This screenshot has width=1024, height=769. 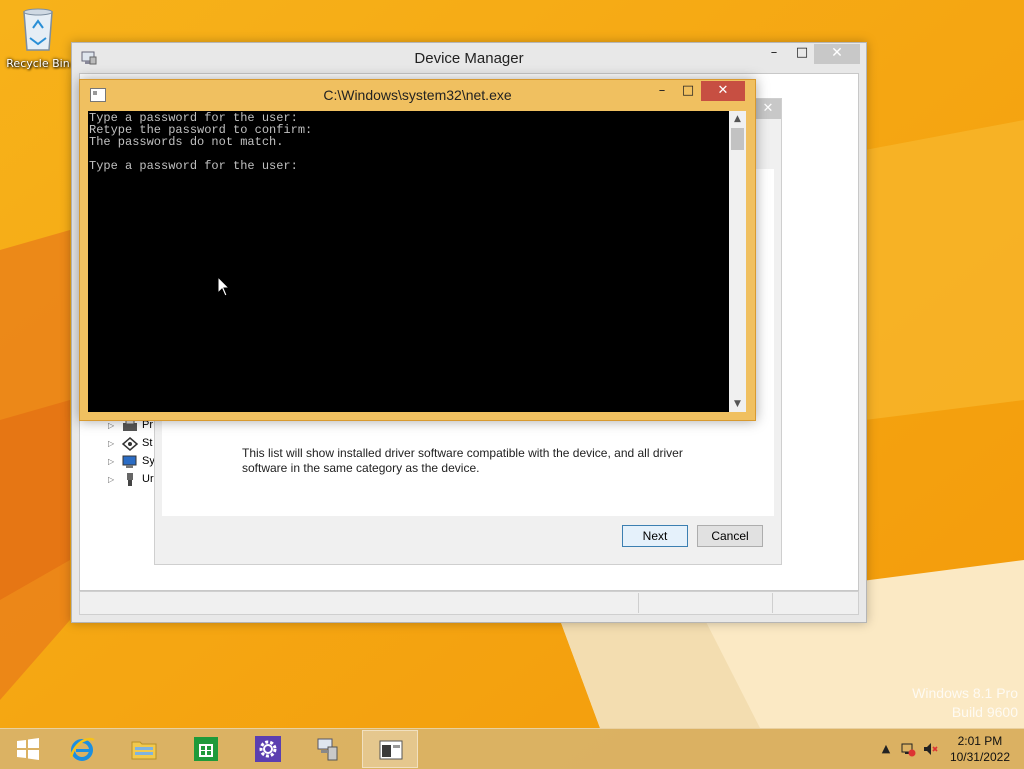 I want to click on taskbar-ie, so click(x=82, y=749).